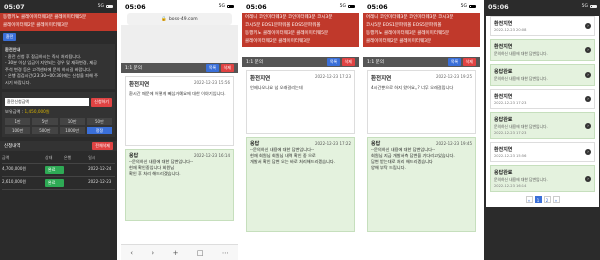 This screenshot has width=600, height=260. What do you see at coordinates (289, 17) in the screenshot?
I see `ticker-line: 어레니 코인미터웨3분 코인미터웨3분 코시3분` at bounding box center [289, 17].